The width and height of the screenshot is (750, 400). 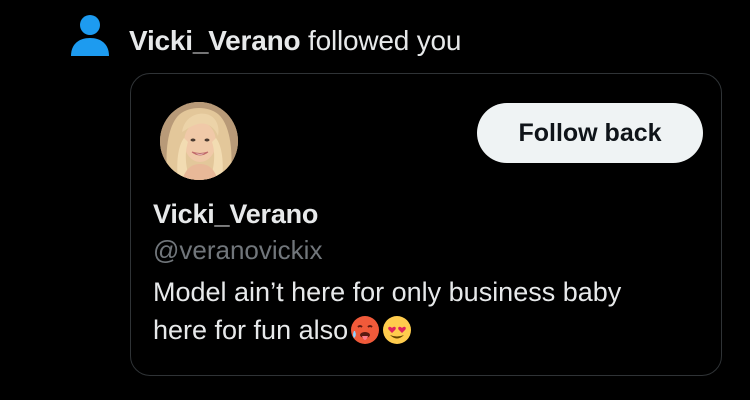 I want to click on user-handle: @veranovickix, so click(x=238, y=250).